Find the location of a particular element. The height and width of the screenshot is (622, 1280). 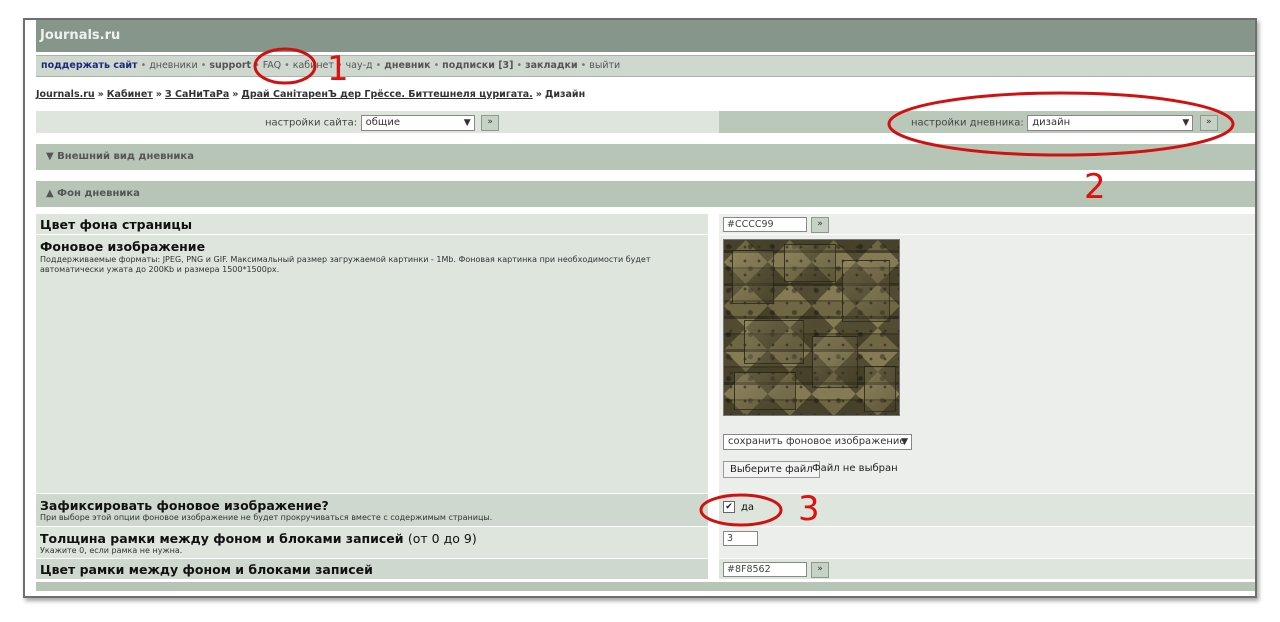

border-color-input: #8F8562 is located at coordinates (765, 569).